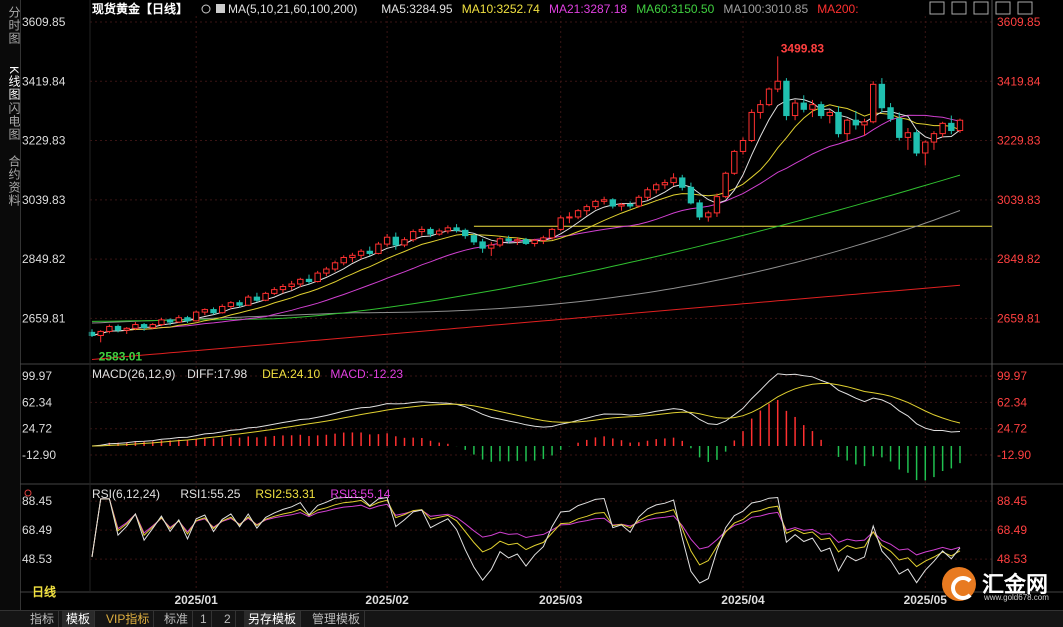 The width and height of the screenshot is (1063, 627). Describe the element at coordinates (526, 533) in the screenshot. I see `rsi2-line` at that location.